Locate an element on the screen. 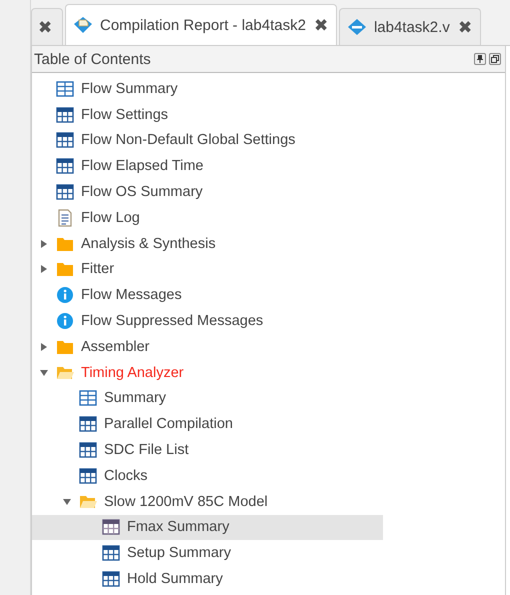 The height and width of the screenshot is (595, 510). tree-item: Fmax Summary is located at coordinates (207, 527).